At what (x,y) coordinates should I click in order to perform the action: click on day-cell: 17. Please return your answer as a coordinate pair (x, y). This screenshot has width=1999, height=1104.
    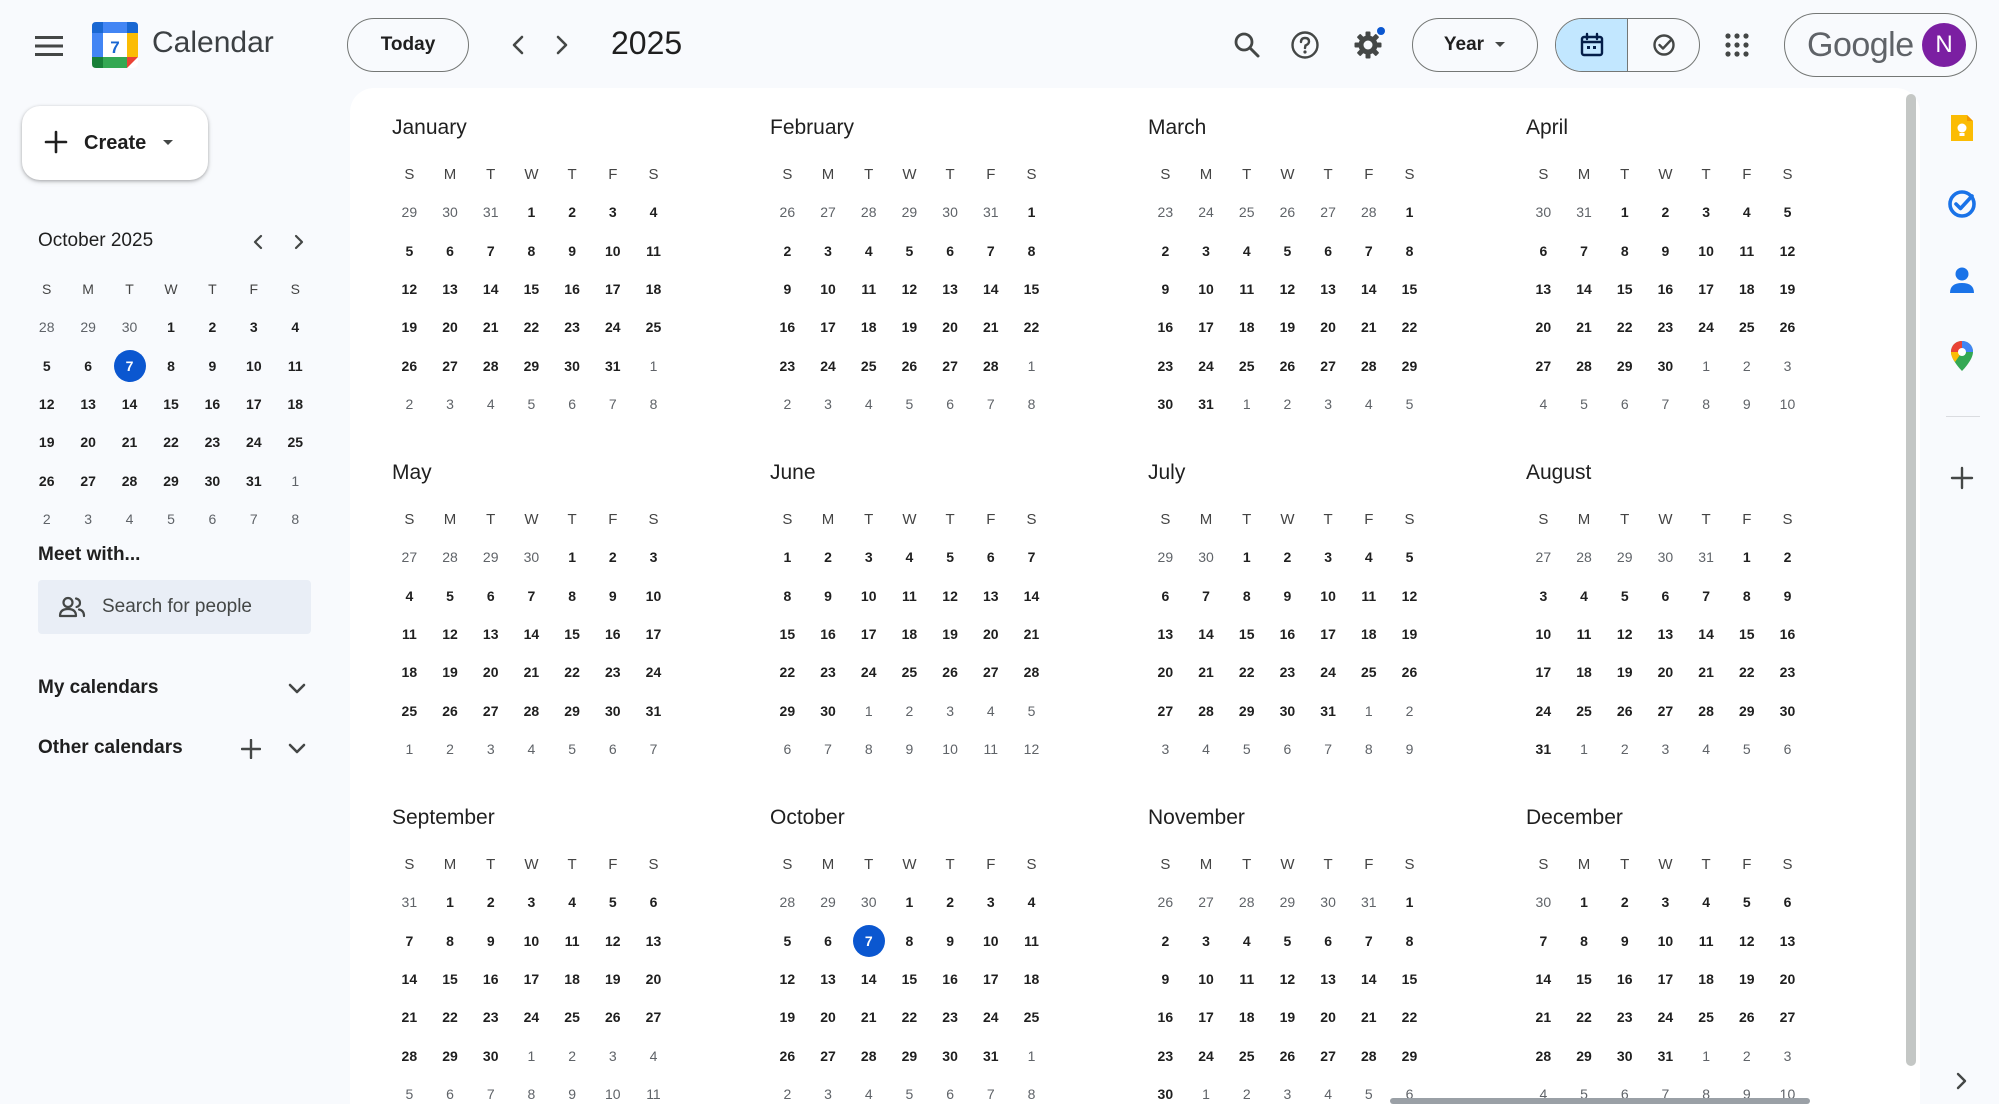
    Looking at the image, I should click on (653, 634).